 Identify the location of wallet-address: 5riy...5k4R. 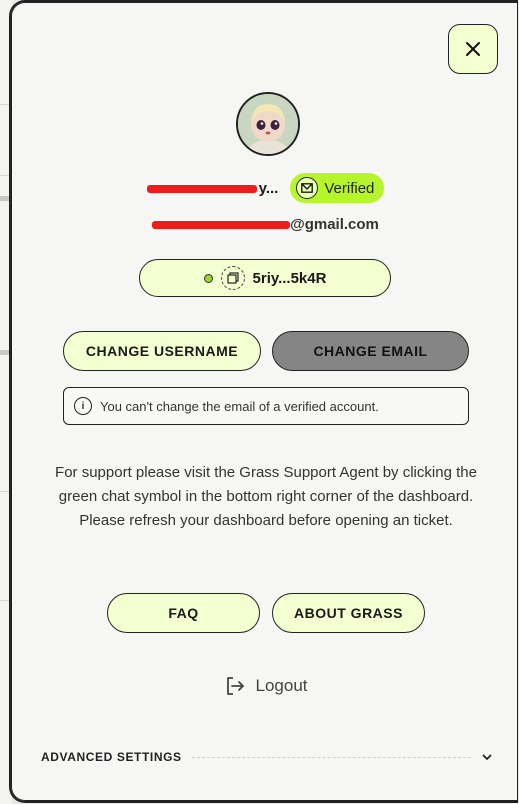
(289, 278).